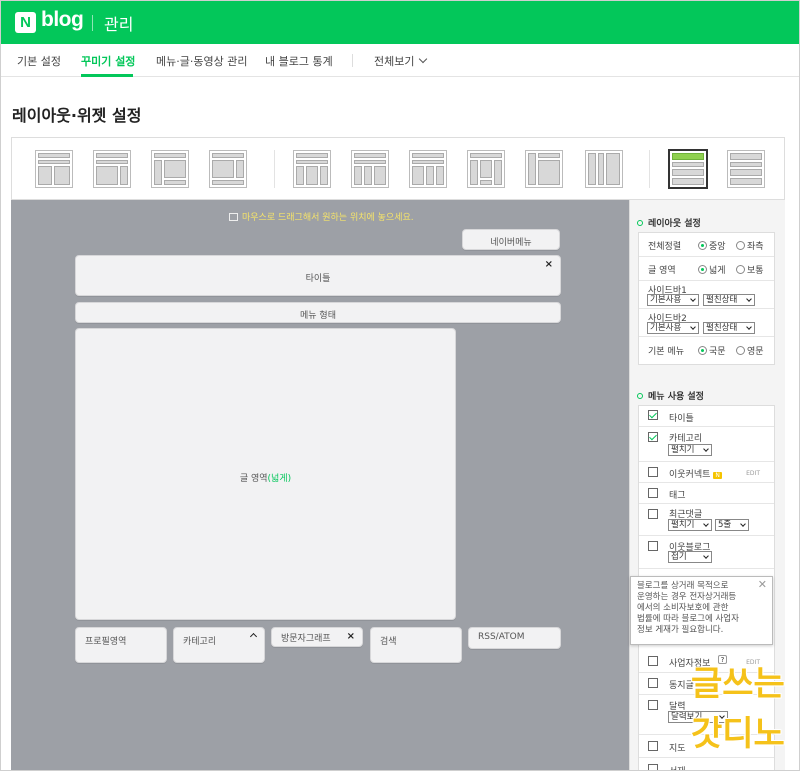 Image resolution: width=800 pixels, height=771 pixels. What do you see at coordinates (400, 22) in the screenshot?
I see `top-header: N blog 관리` at bounding box center [400, 22].